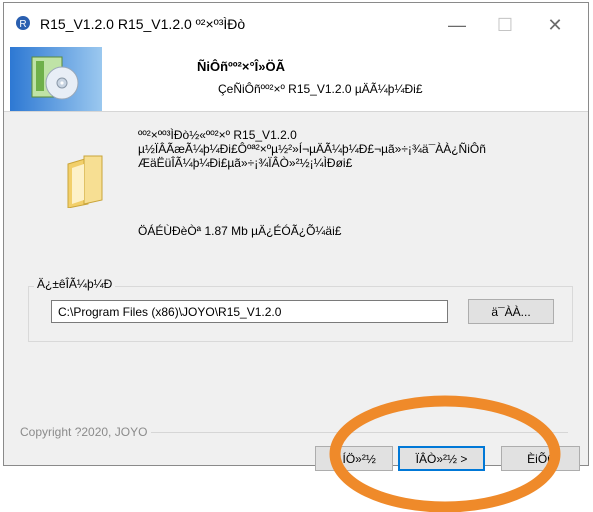 This screenshot has width=593, height=512. I want to click on destination-label: Ä¿±êÎÃ¼þ¼Ð, so click(75, 284).